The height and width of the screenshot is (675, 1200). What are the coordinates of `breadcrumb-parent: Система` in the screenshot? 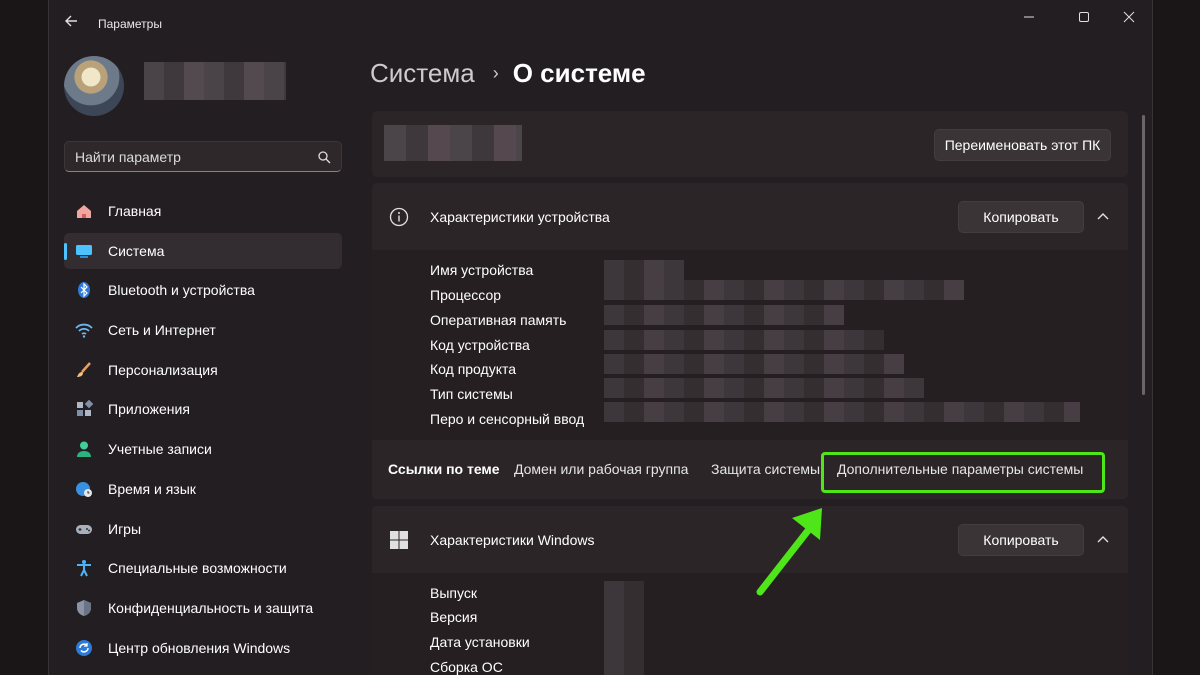 It's located at (422, 73).